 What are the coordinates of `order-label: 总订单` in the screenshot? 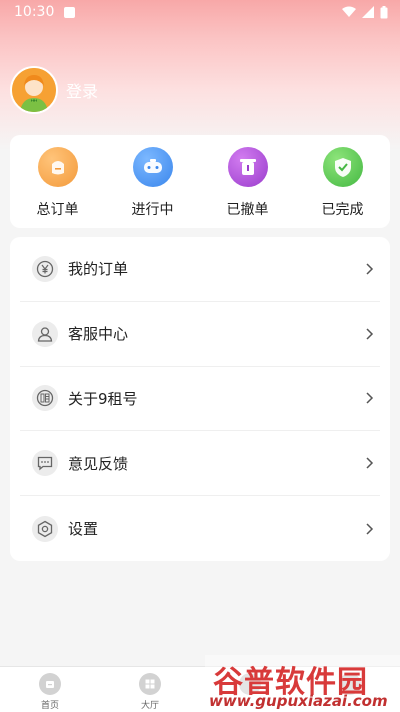 It's located at (57, 210).